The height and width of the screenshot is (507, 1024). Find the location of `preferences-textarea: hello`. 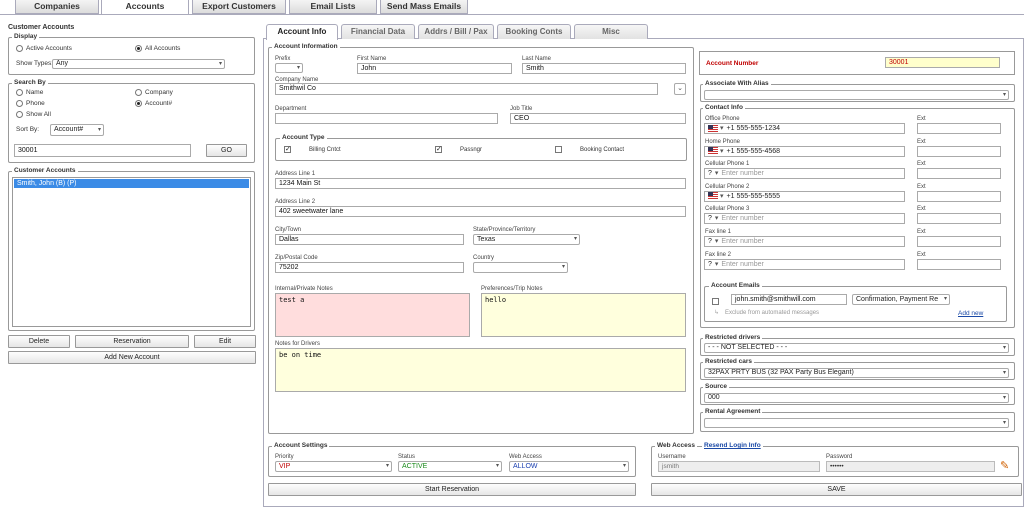

preferences-textarea: hello is located at coordinates (583, 315).